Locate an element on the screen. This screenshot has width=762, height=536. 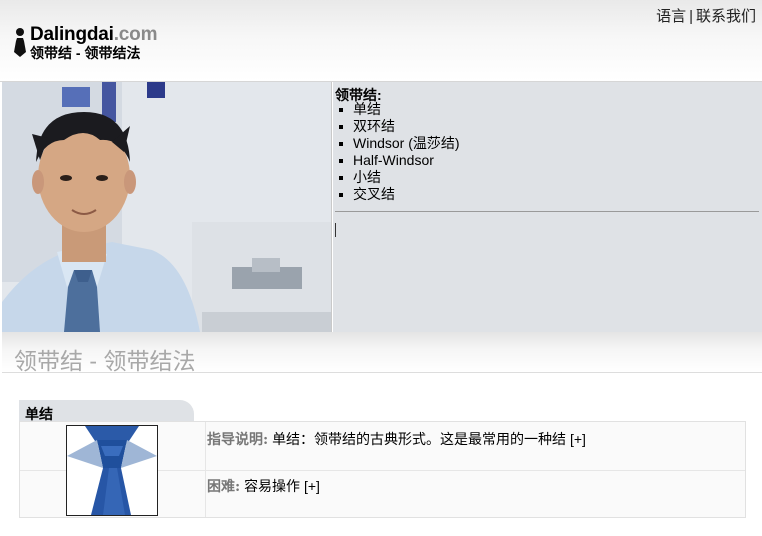
difficulty-text: 容易操作 is located at coordinates (272, 486).